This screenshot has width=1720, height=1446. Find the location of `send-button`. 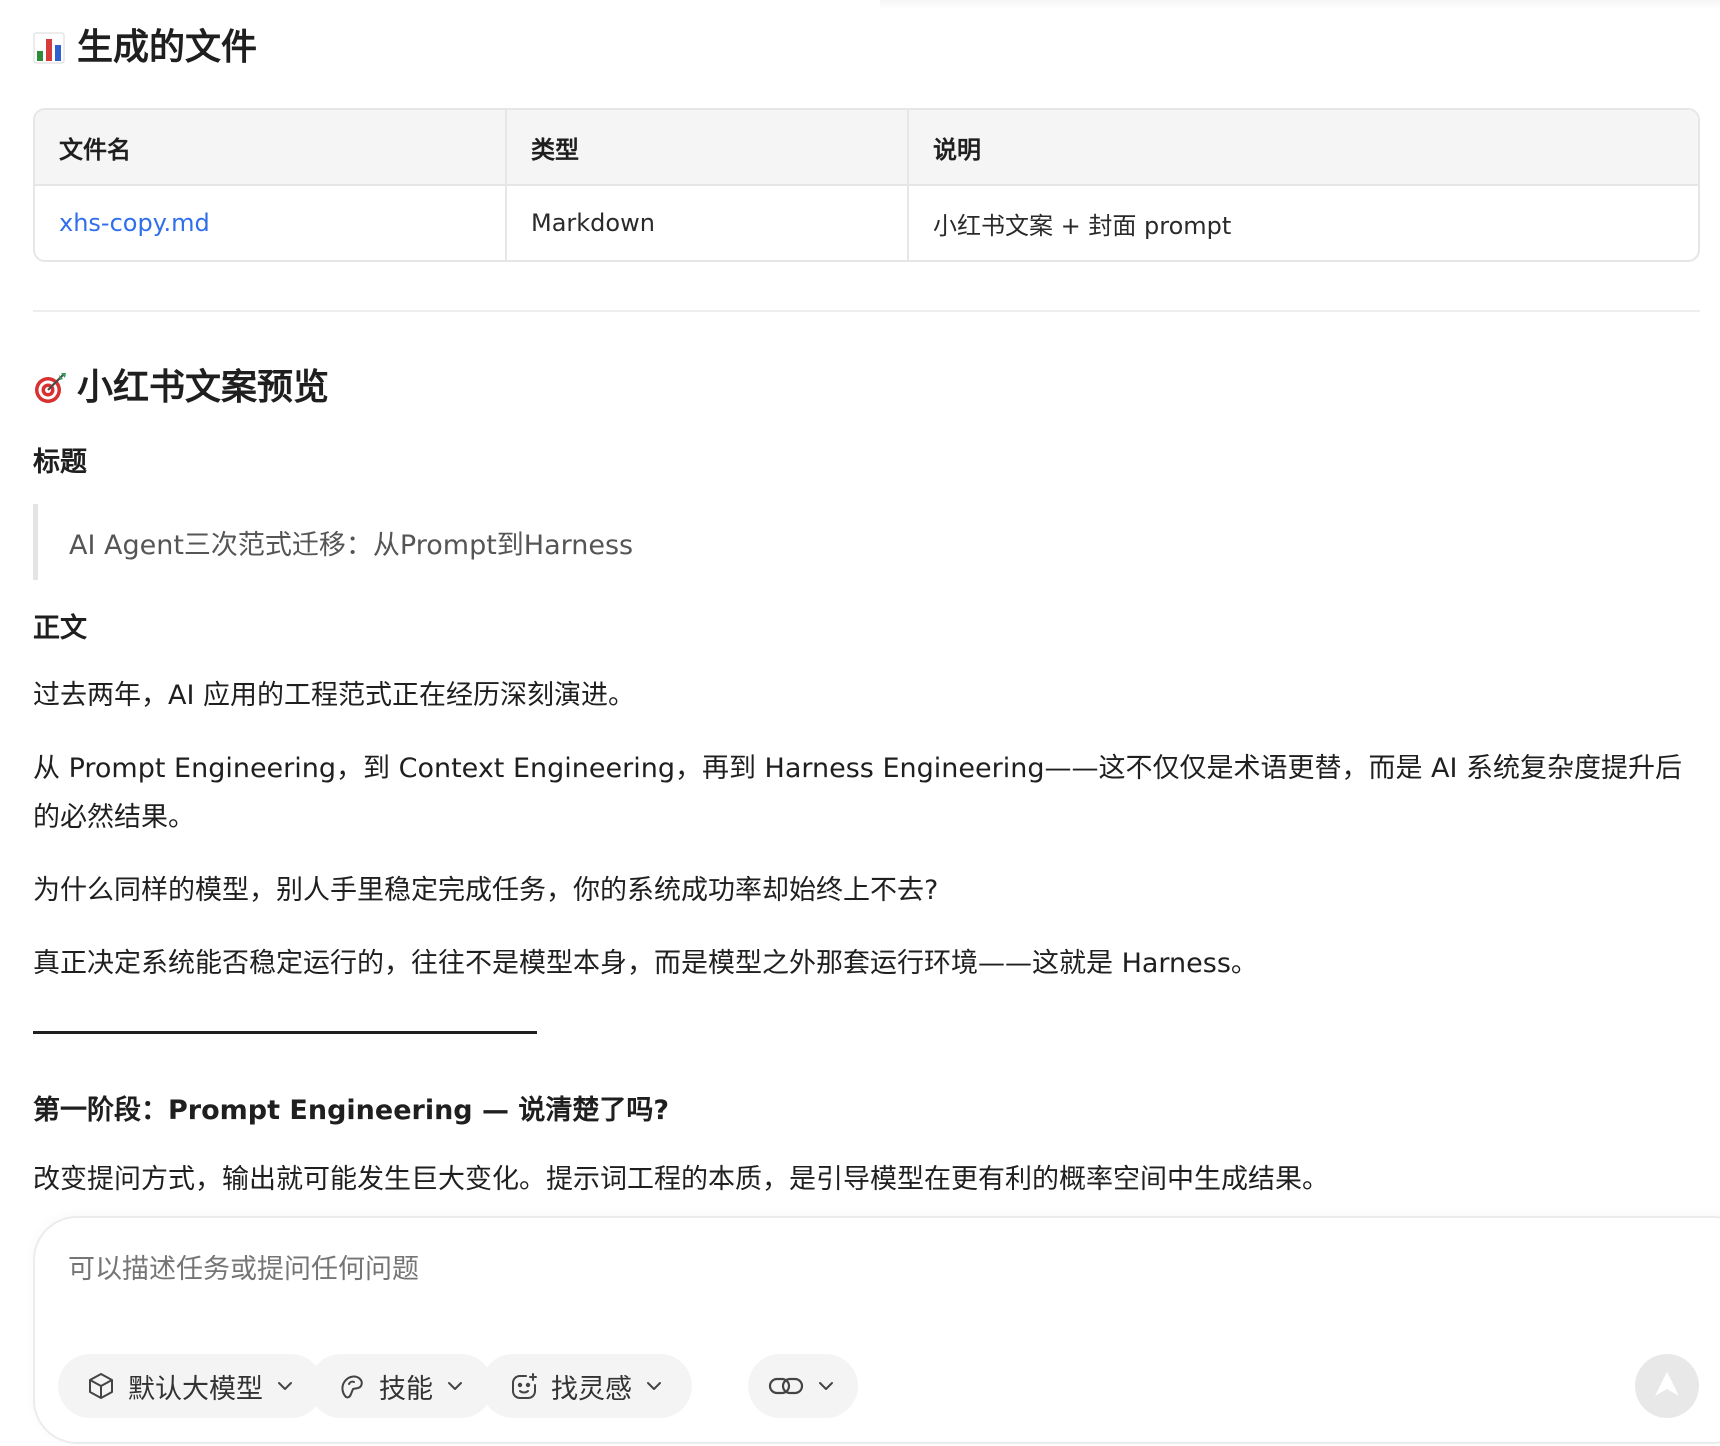

send-button is located at coordinates (1667, 1386).